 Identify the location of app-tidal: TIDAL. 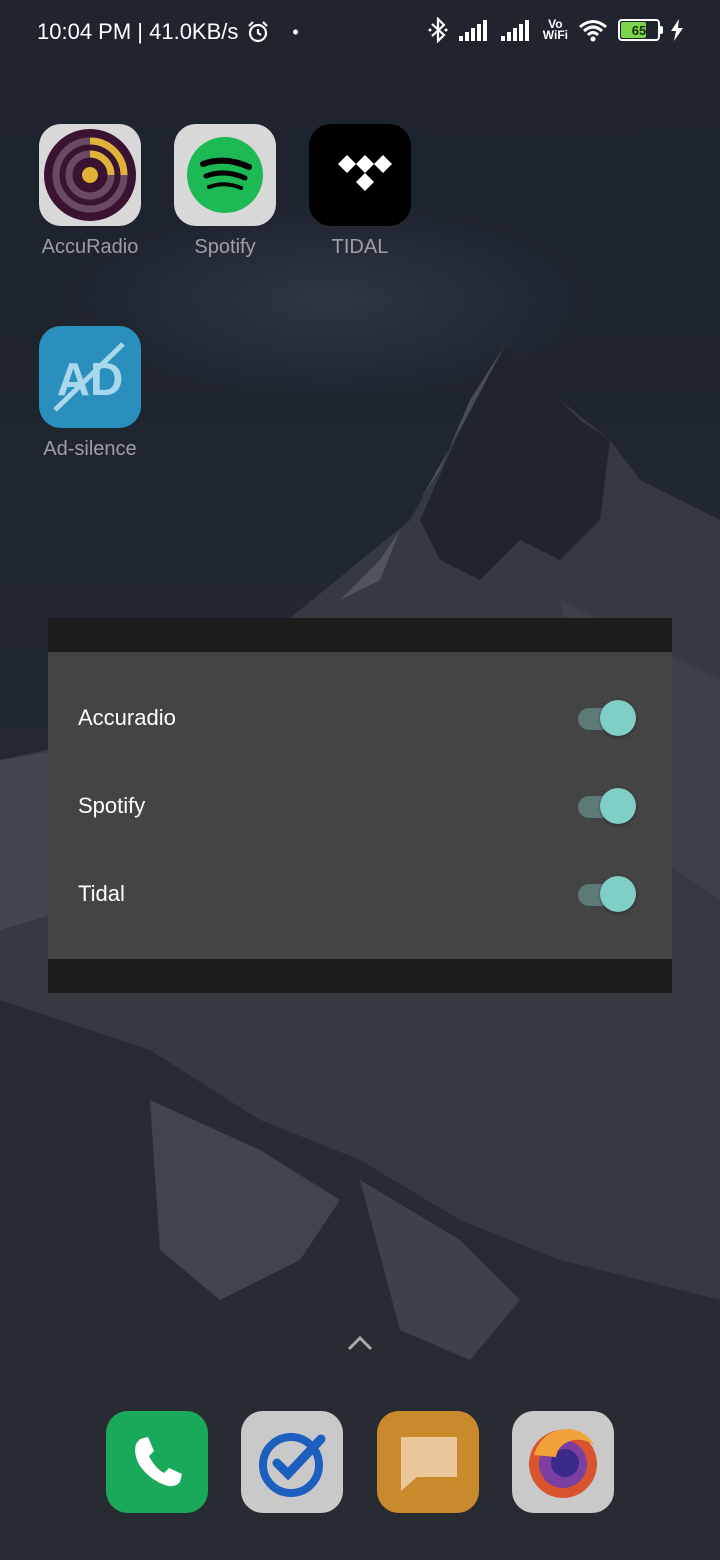
(360, 191).